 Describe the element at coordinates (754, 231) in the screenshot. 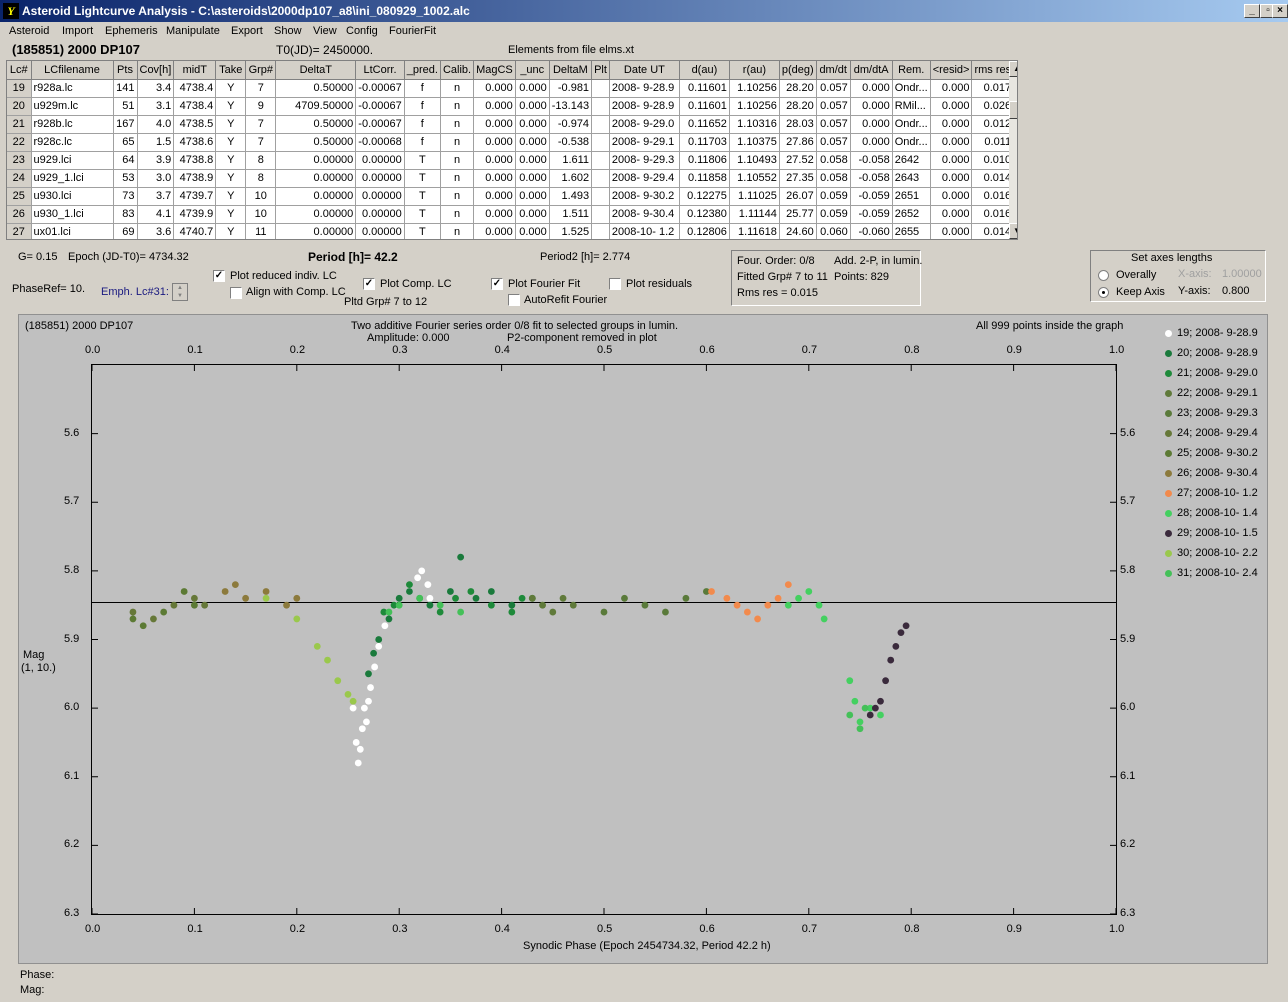

I see `table-cell: 1.11618` at that location.